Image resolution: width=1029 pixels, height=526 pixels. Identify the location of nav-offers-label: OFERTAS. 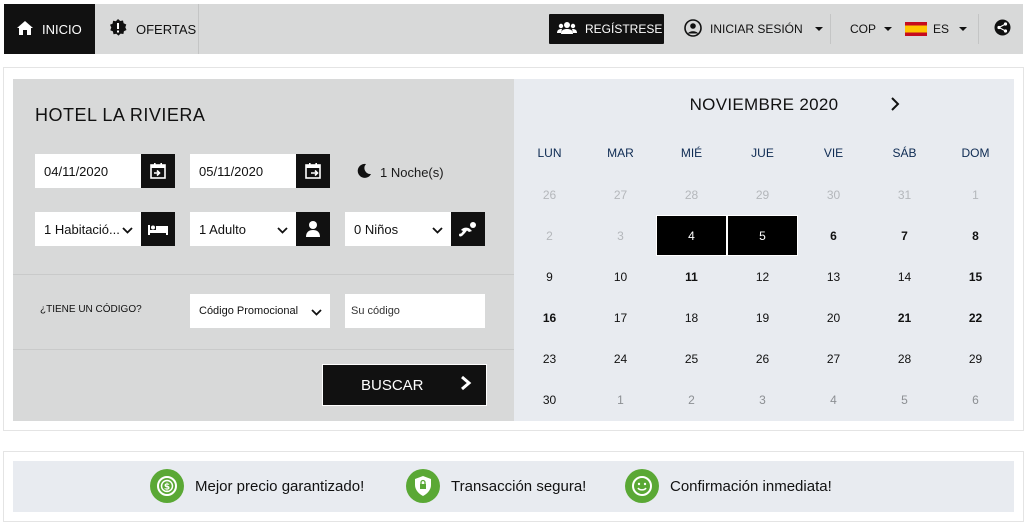
(166, 29).